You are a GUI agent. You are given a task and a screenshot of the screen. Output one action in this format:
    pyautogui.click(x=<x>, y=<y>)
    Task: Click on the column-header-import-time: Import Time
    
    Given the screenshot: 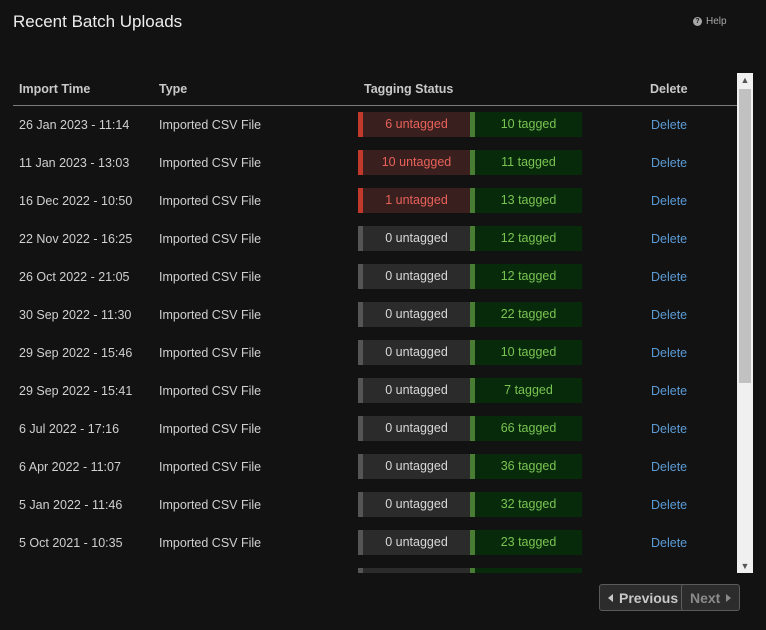 What is the action you would take?
    pyautogui.click(x=54, y=89)
    